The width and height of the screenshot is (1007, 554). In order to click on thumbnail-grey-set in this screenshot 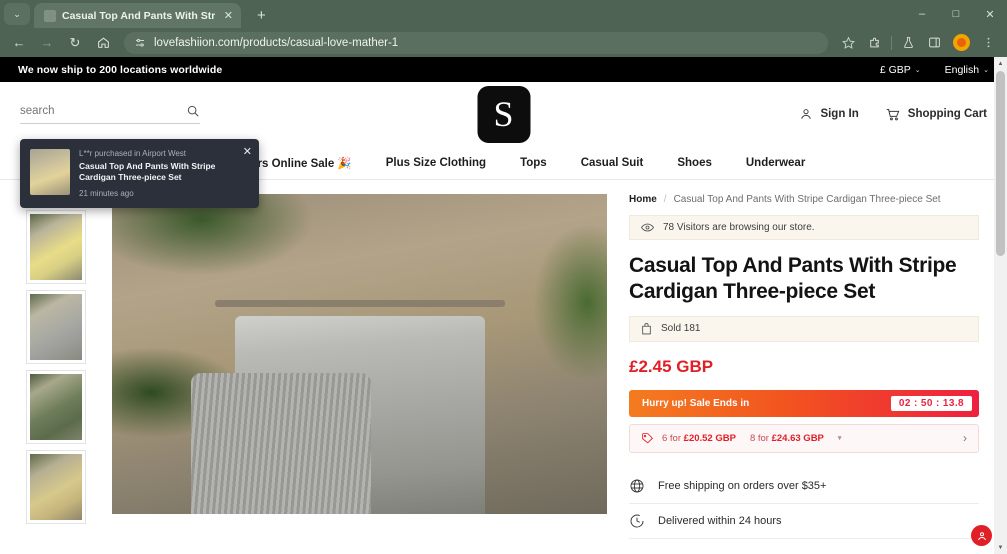, I will do `click(56, 327)`.